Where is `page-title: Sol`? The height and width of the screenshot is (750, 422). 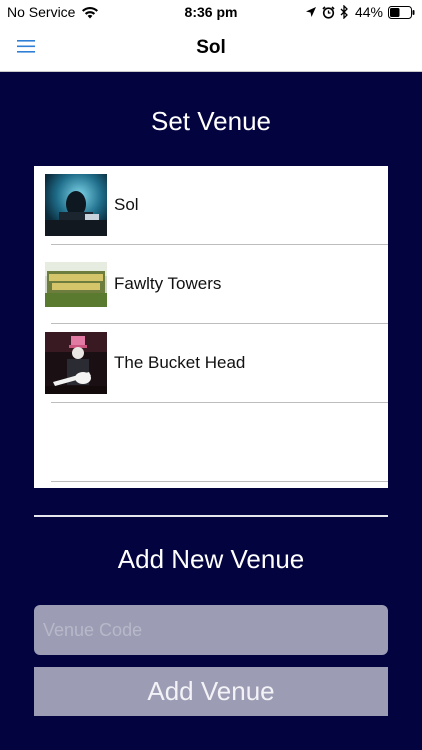 page-title: Sol is located at coordinates (211, 47).